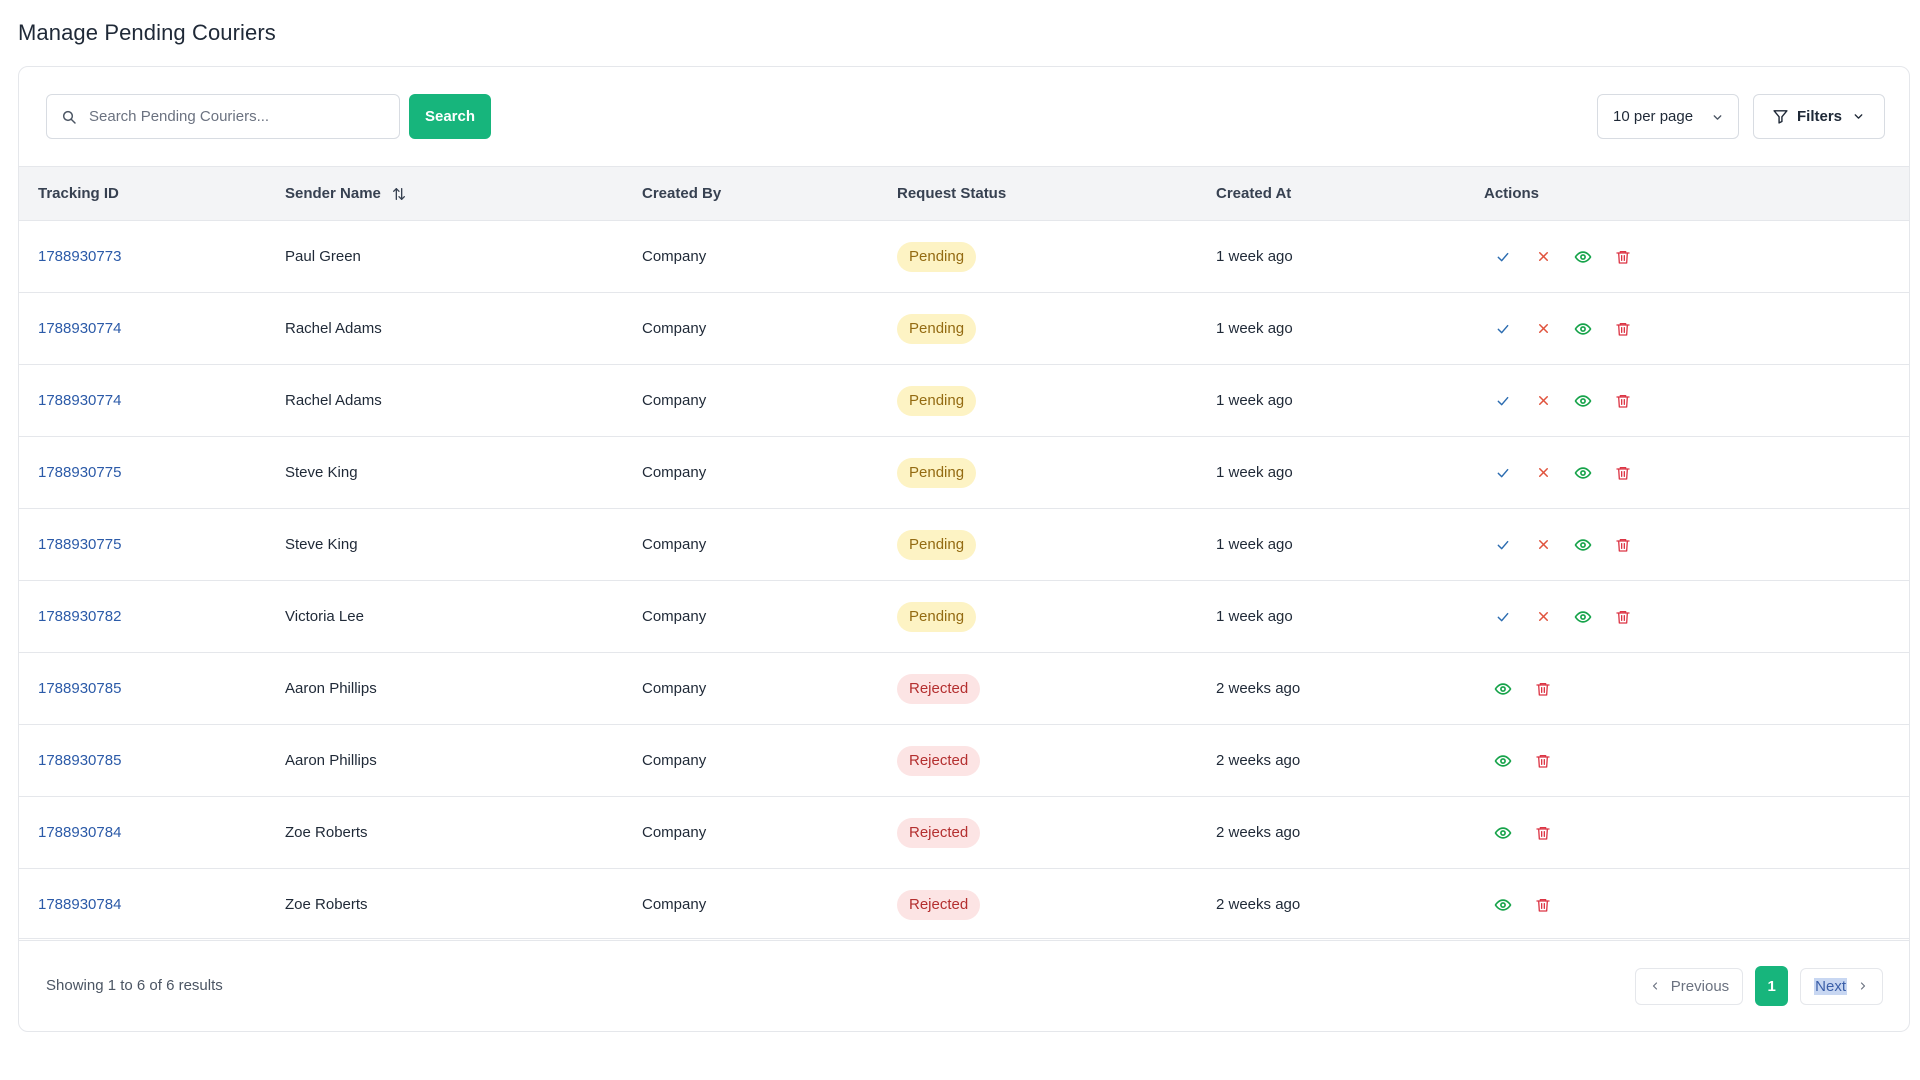  Describe the element at coordinates (69, 117) in the screenshot. I see `search-icon` at that location.